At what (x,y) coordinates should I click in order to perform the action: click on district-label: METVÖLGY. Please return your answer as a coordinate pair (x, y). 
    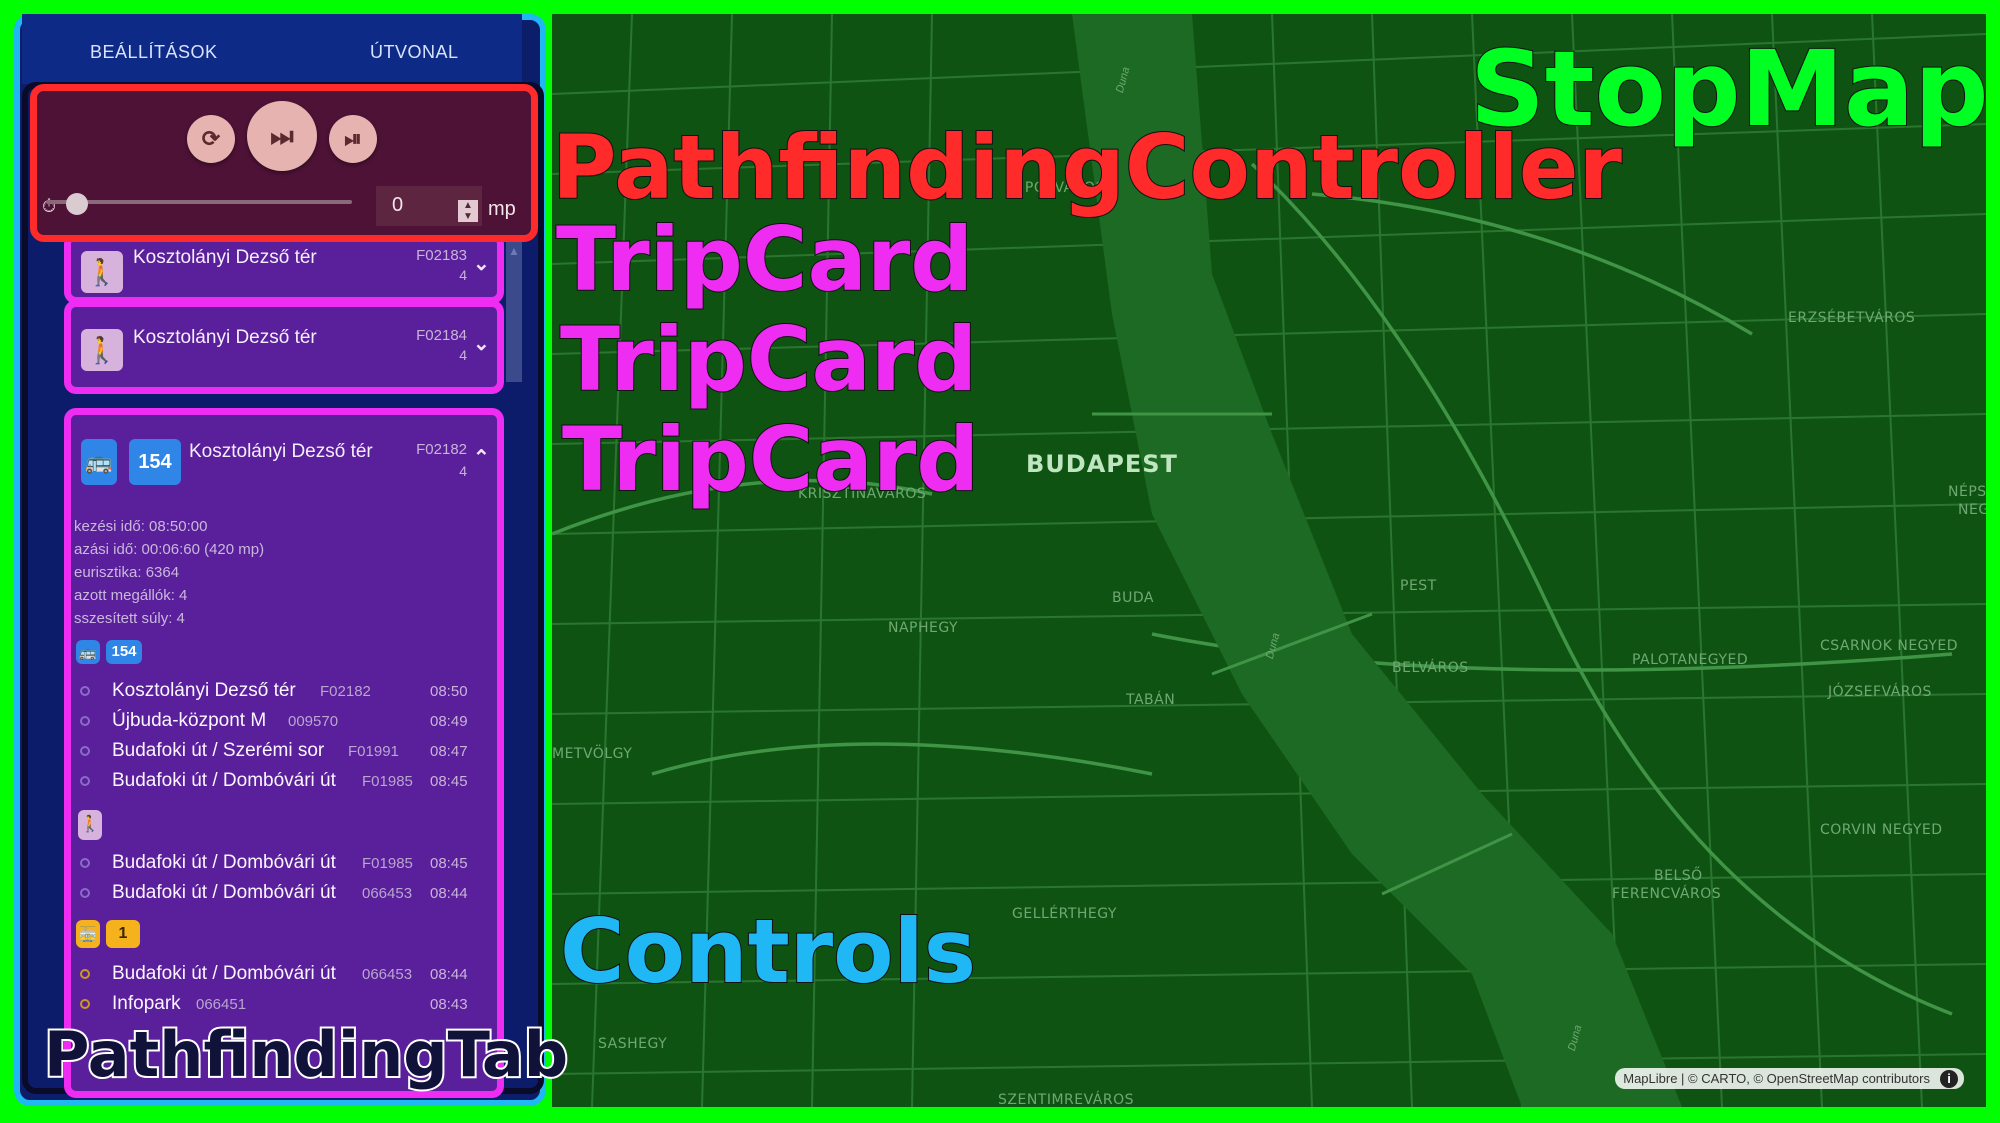
    Looking at the image, I should click on (592, 754).